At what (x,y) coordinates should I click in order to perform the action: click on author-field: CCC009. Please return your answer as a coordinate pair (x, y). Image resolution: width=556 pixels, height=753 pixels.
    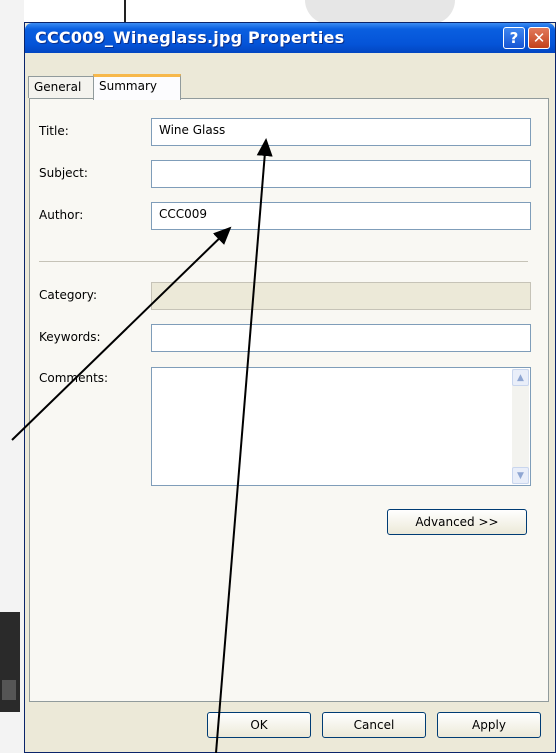
    Looking at the image, I should click on (341, 216).